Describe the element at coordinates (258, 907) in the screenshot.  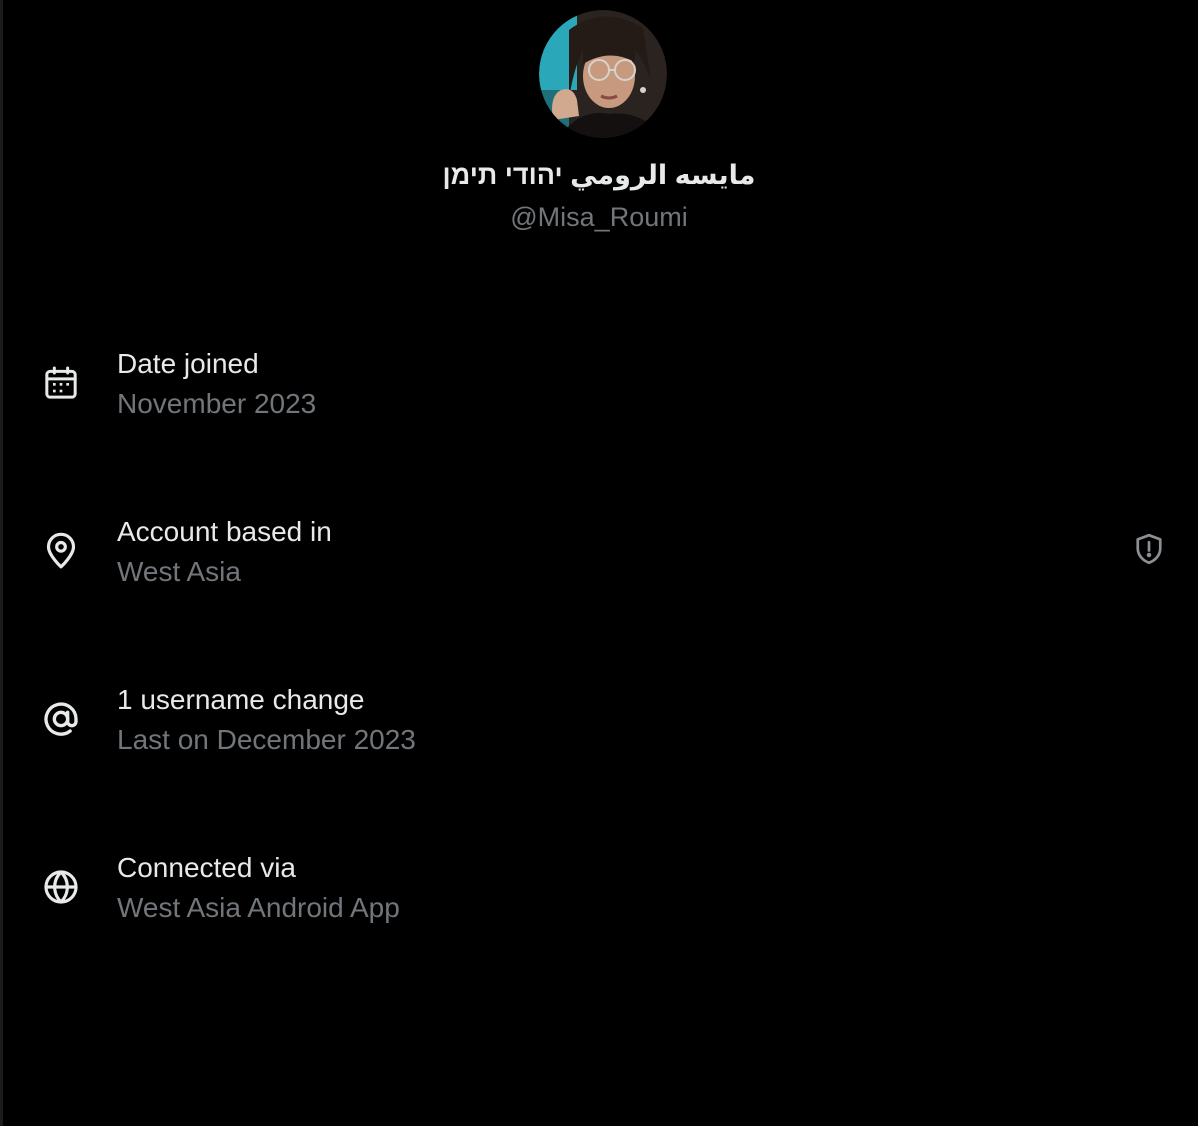
I see `info-value: West Asia Android App` at that location.